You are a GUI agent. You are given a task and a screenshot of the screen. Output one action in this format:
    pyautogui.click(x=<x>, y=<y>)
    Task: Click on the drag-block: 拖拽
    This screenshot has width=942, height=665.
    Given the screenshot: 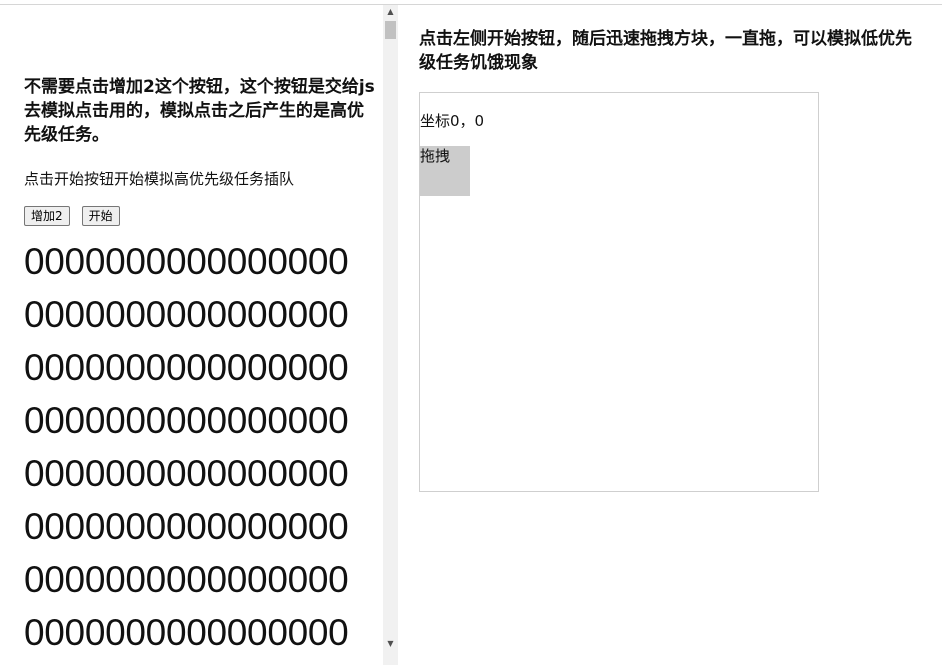 What is the action you would take?
    pyautogui.click(x=445, y=171)
    